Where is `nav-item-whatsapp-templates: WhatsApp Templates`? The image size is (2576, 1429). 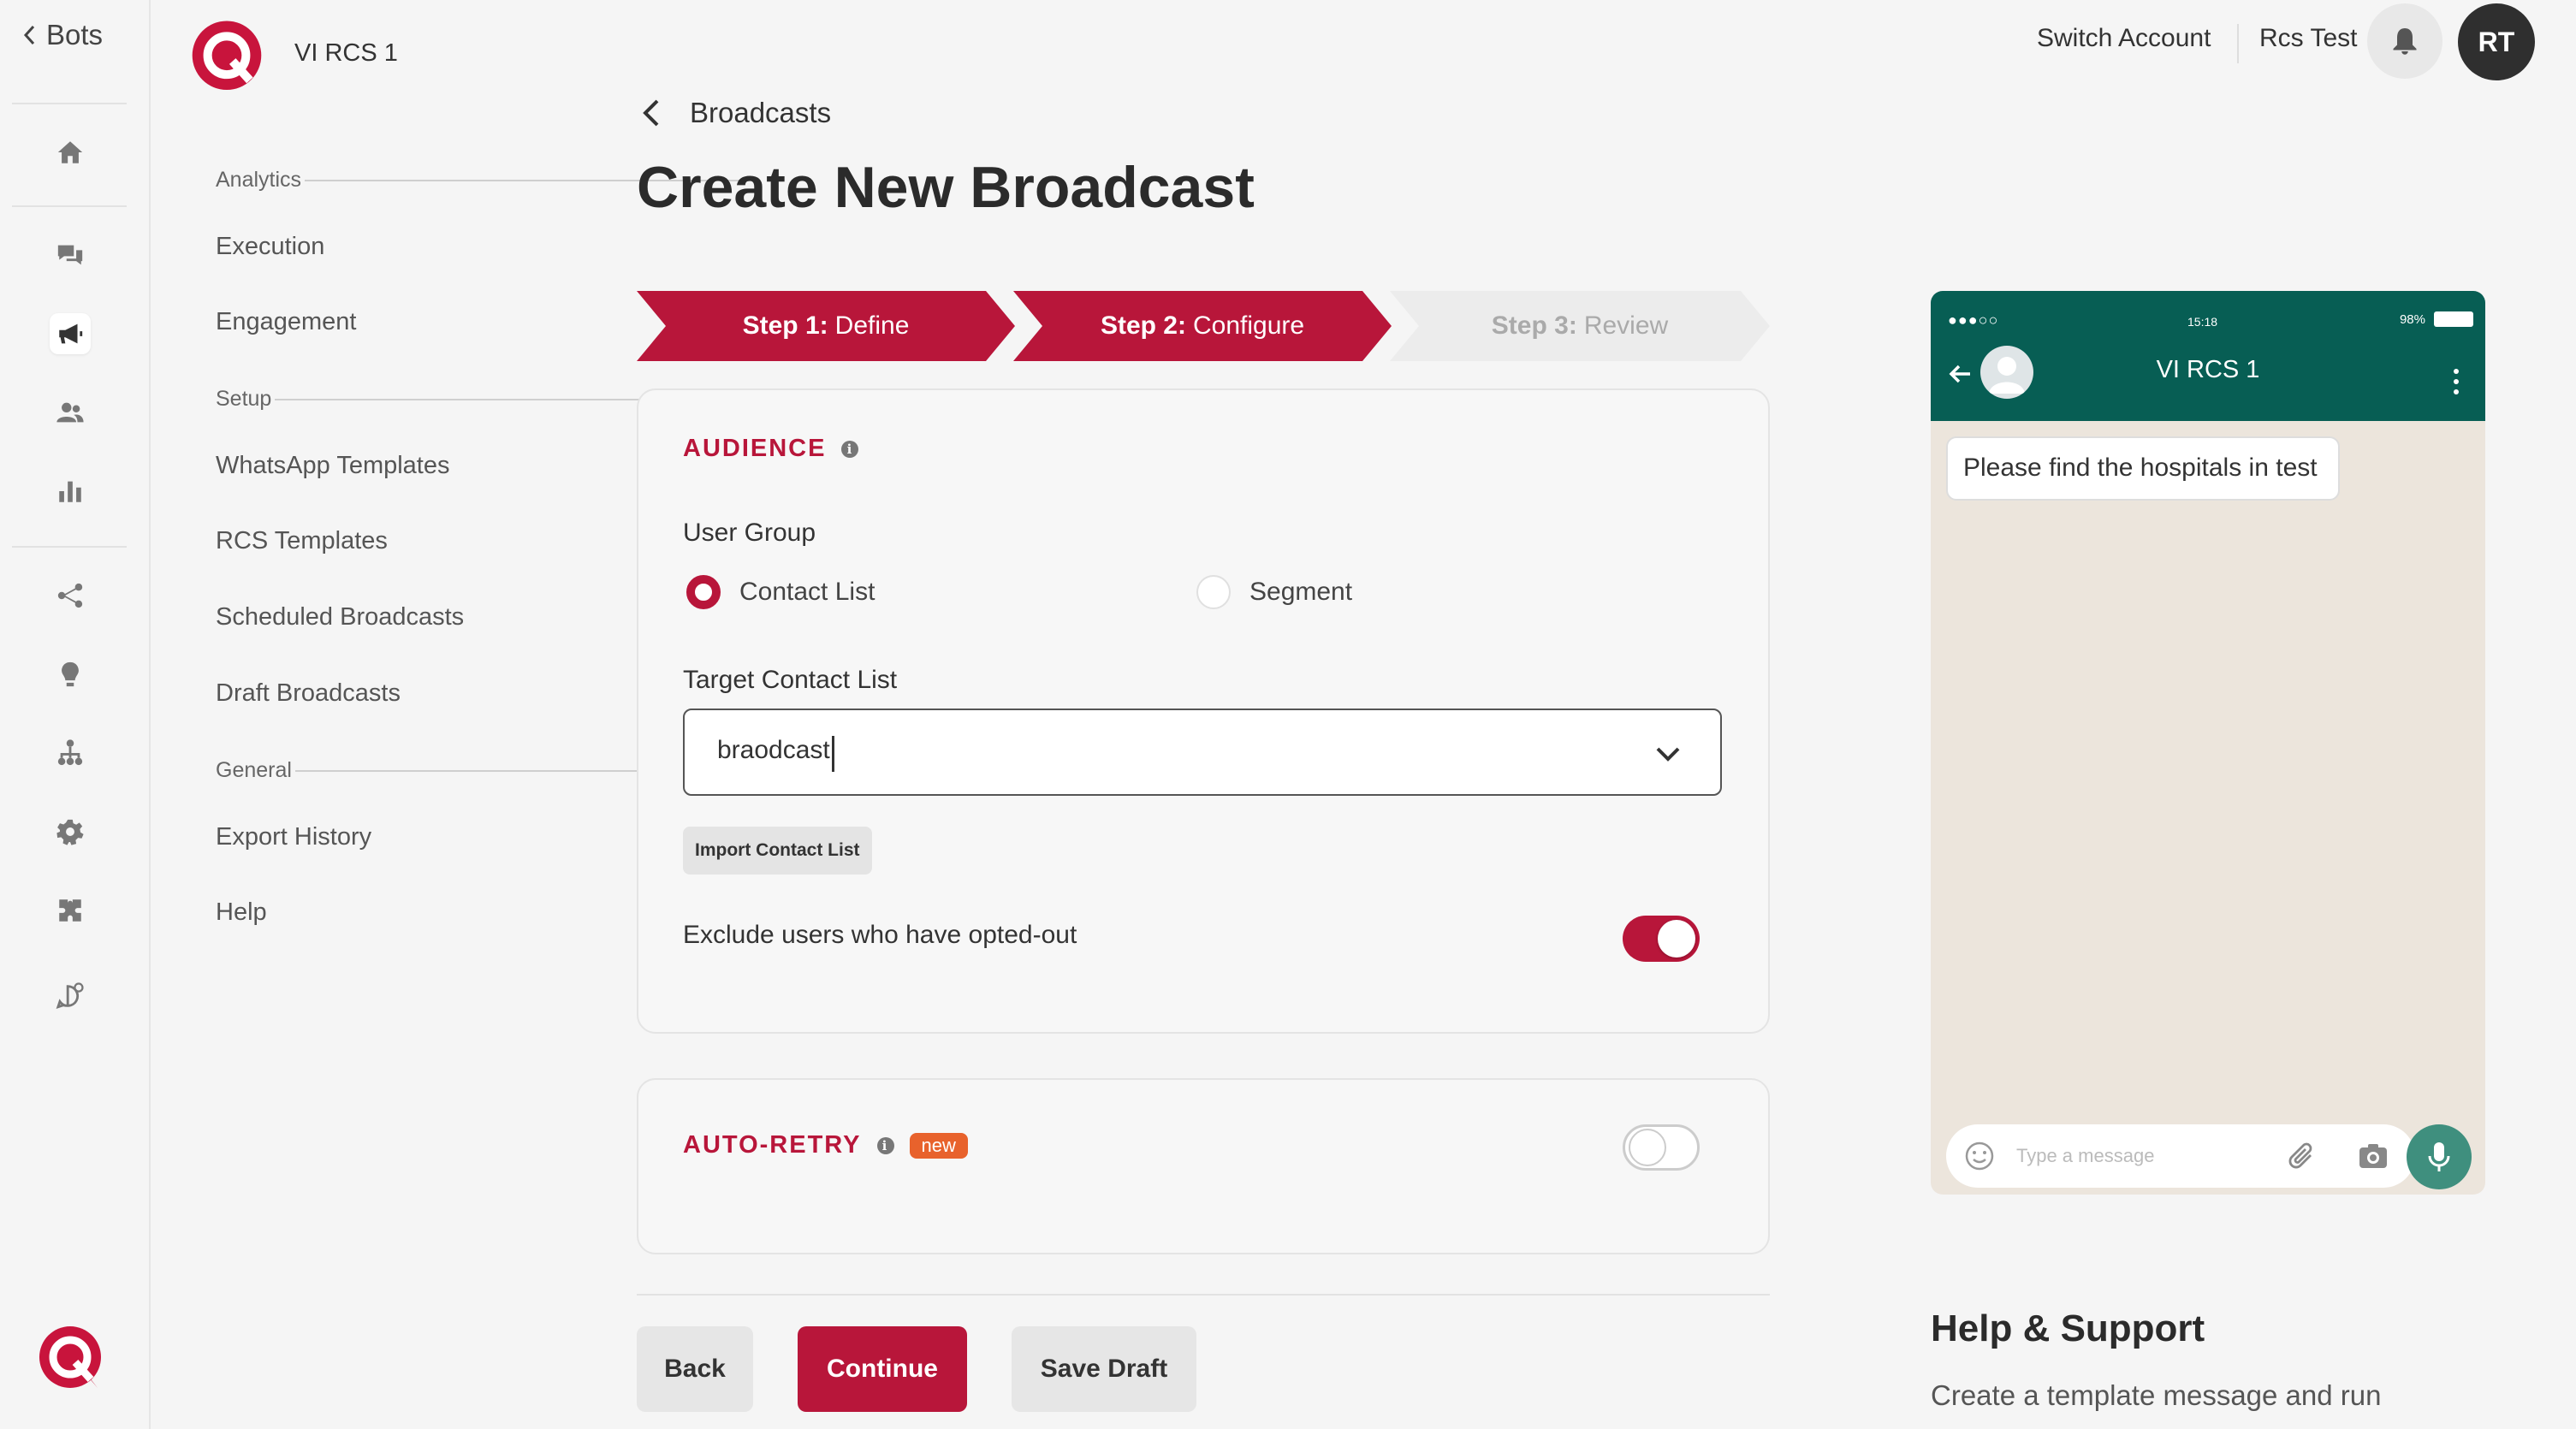
nav-item-whatsapp-templates: WhatsApp Templates is located at coordinates (333, 466).